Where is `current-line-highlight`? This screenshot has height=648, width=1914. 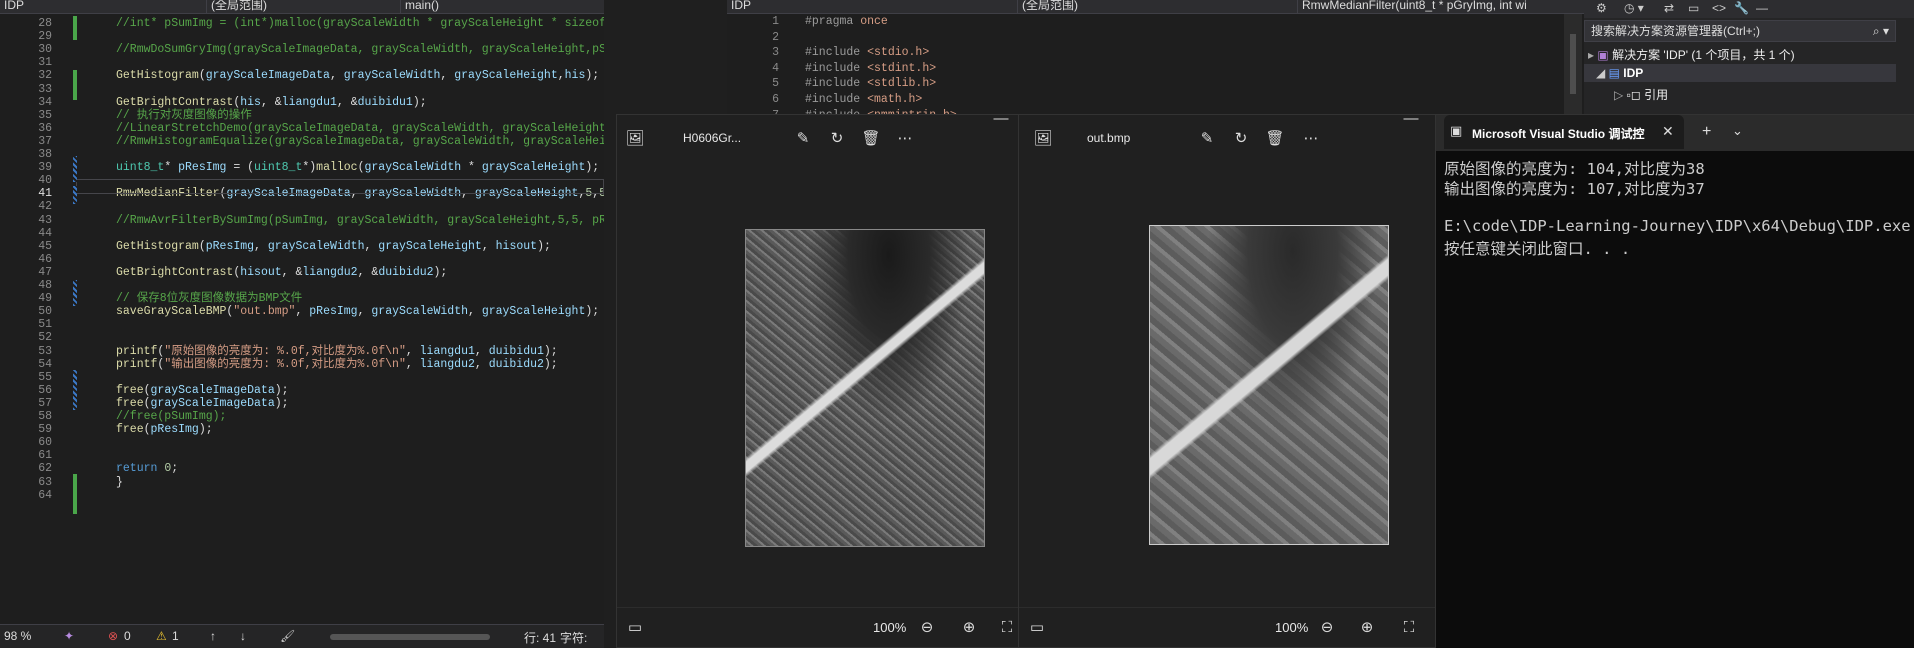 current-line-highlight is located at coordinates (340, 186).